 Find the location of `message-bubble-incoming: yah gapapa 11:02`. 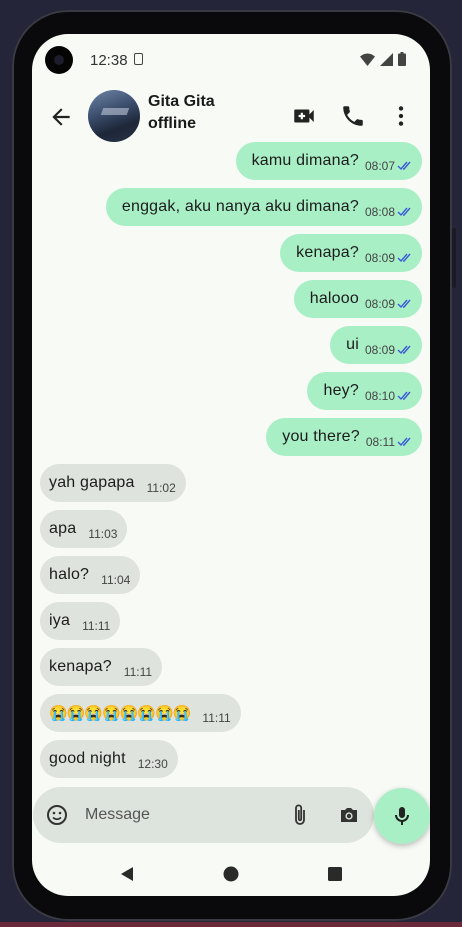

message-bubble-incoming: yah gapapa 11:02 is located at coordinates (113, 483).